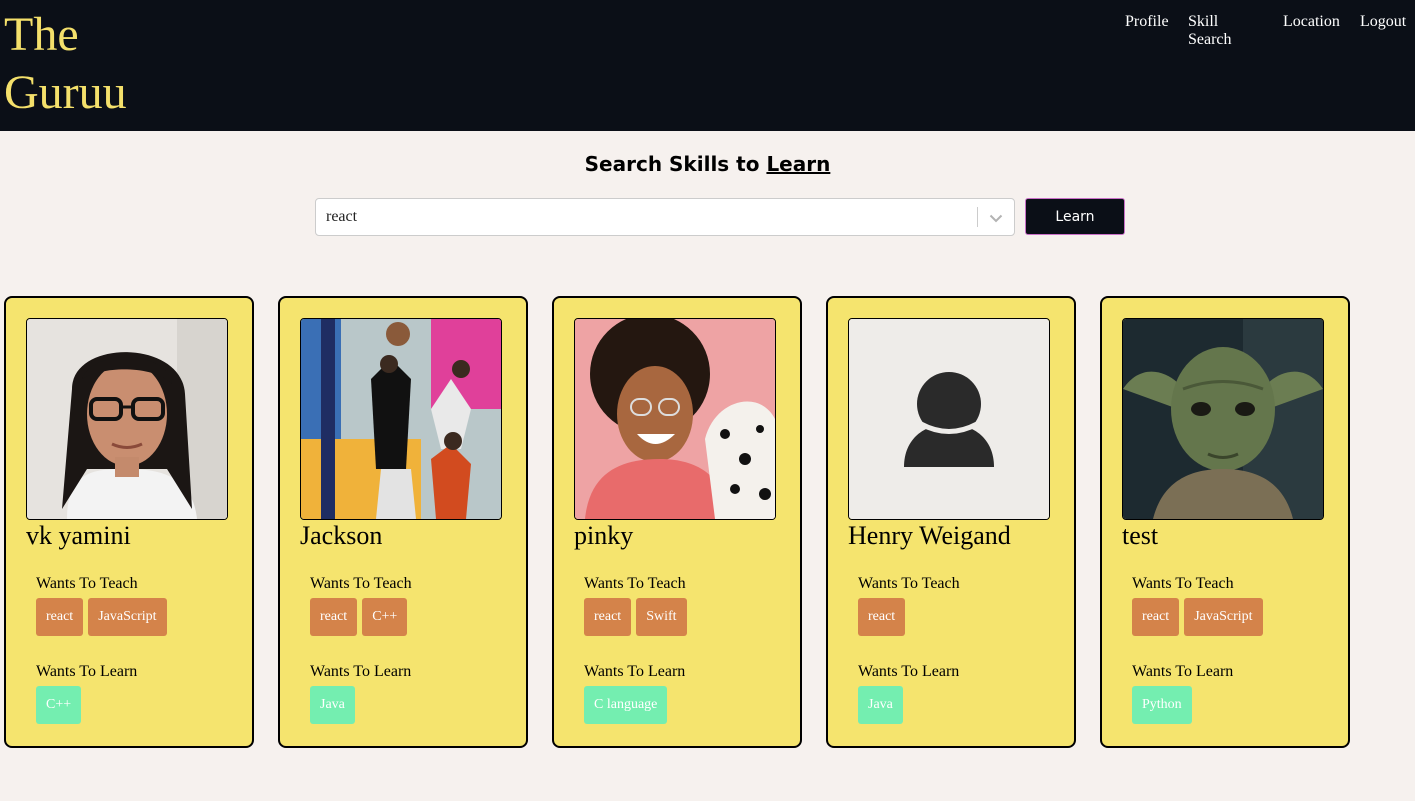 Image resolution: width=1415 pixels, height=801 pixels. What do you see at coordinates (604, 535) in the screenshot?
I see `profile-name: pinky` at bounding box center [604, 535].